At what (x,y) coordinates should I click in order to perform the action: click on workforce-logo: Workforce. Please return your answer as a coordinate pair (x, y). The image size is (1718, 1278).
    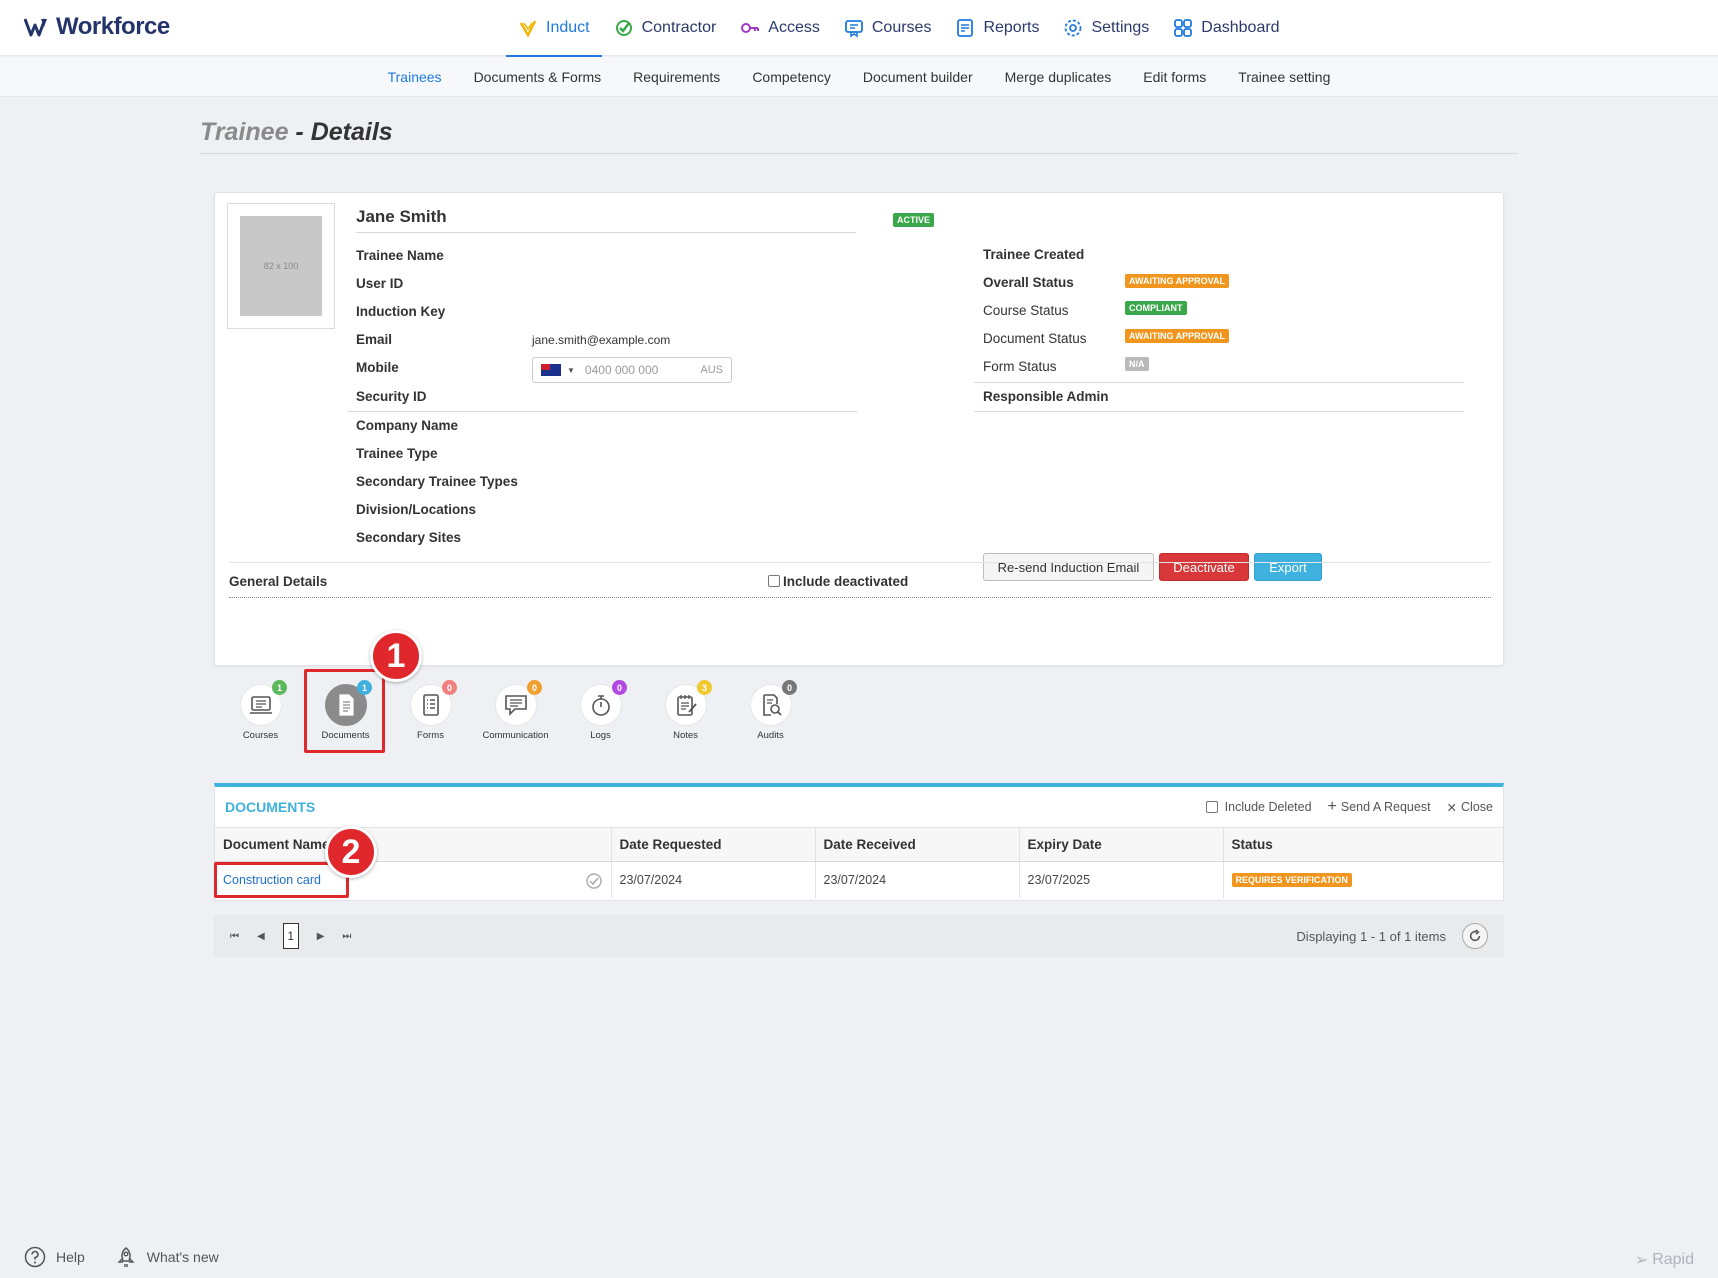
    Looking at the image, I should click on (97, 27).